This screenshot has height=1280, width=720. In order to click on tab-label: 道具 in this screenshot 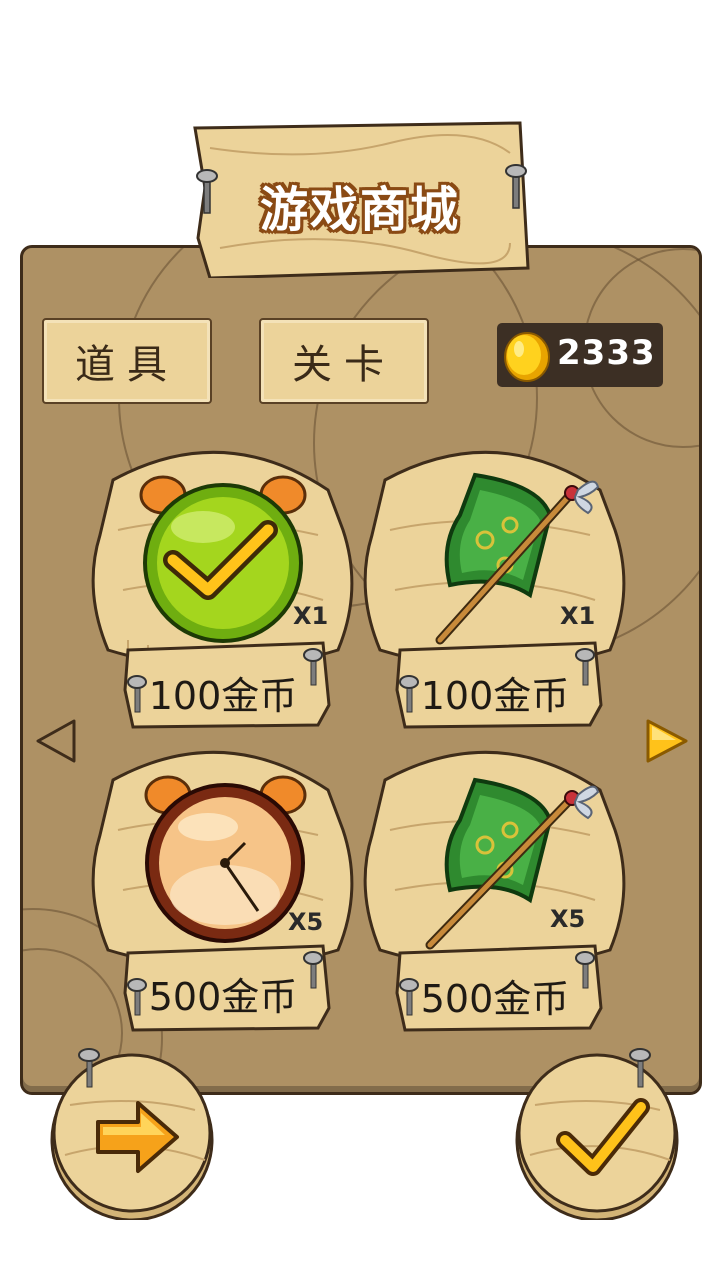, I will do `click(127, 365)`.